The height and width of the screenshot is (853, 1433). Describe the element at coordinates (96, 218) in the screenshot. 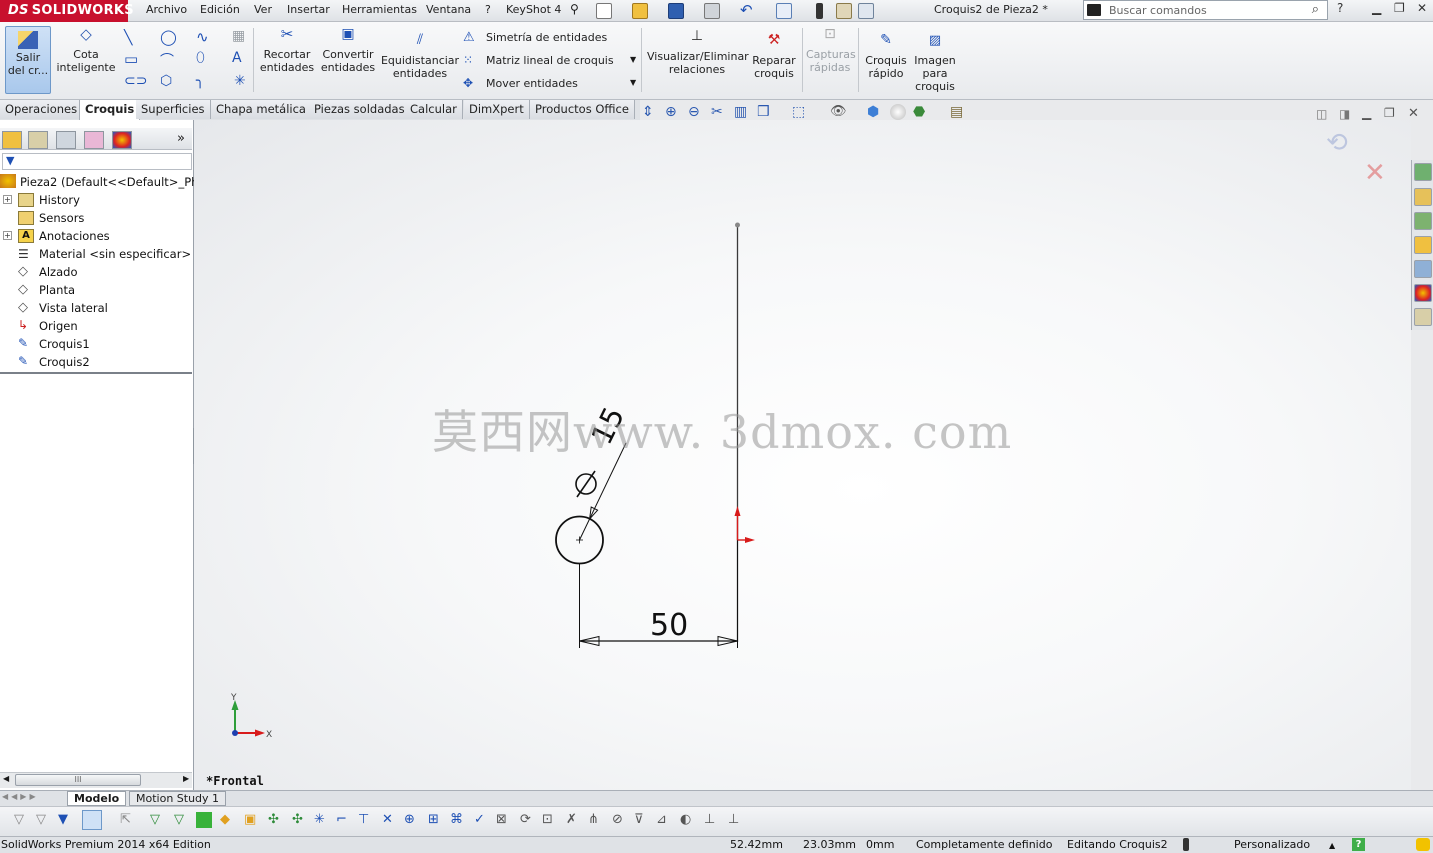

I see `tree-item-sensors: Sensors` at that location.